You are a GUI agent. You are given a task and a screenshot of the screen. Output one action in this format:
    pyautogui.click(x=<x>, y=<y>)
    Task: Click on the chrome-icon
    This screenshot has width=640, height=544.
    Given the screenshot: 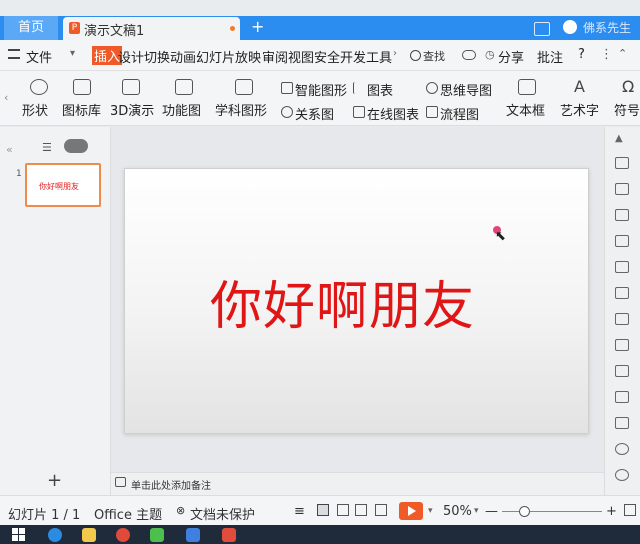 What is the action you would take?
    pyautogui.click(x=123, y=535)
    